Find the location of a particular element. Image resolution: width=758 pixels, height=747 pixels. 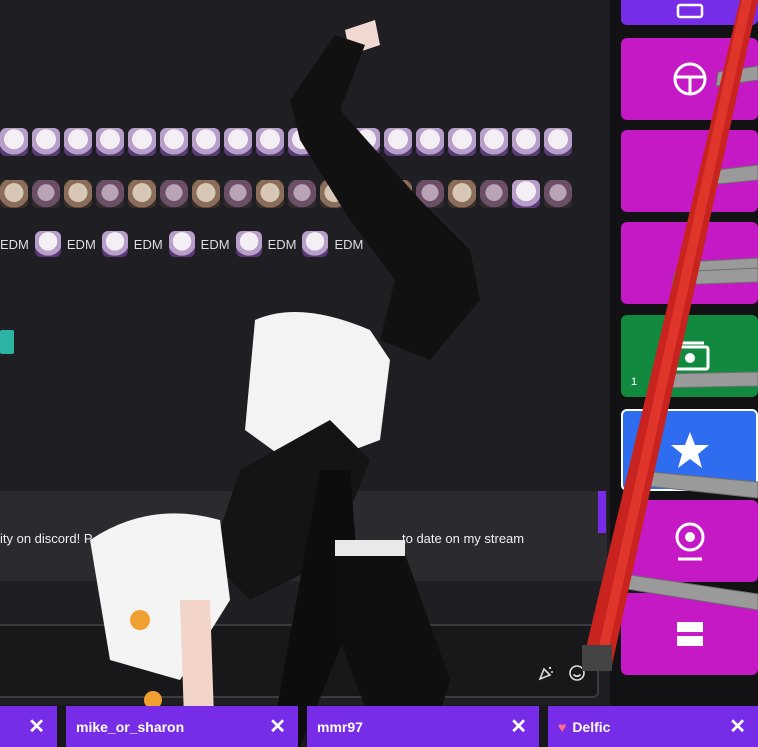

sidebar-tile-steering is located at coordinates (689, 79).